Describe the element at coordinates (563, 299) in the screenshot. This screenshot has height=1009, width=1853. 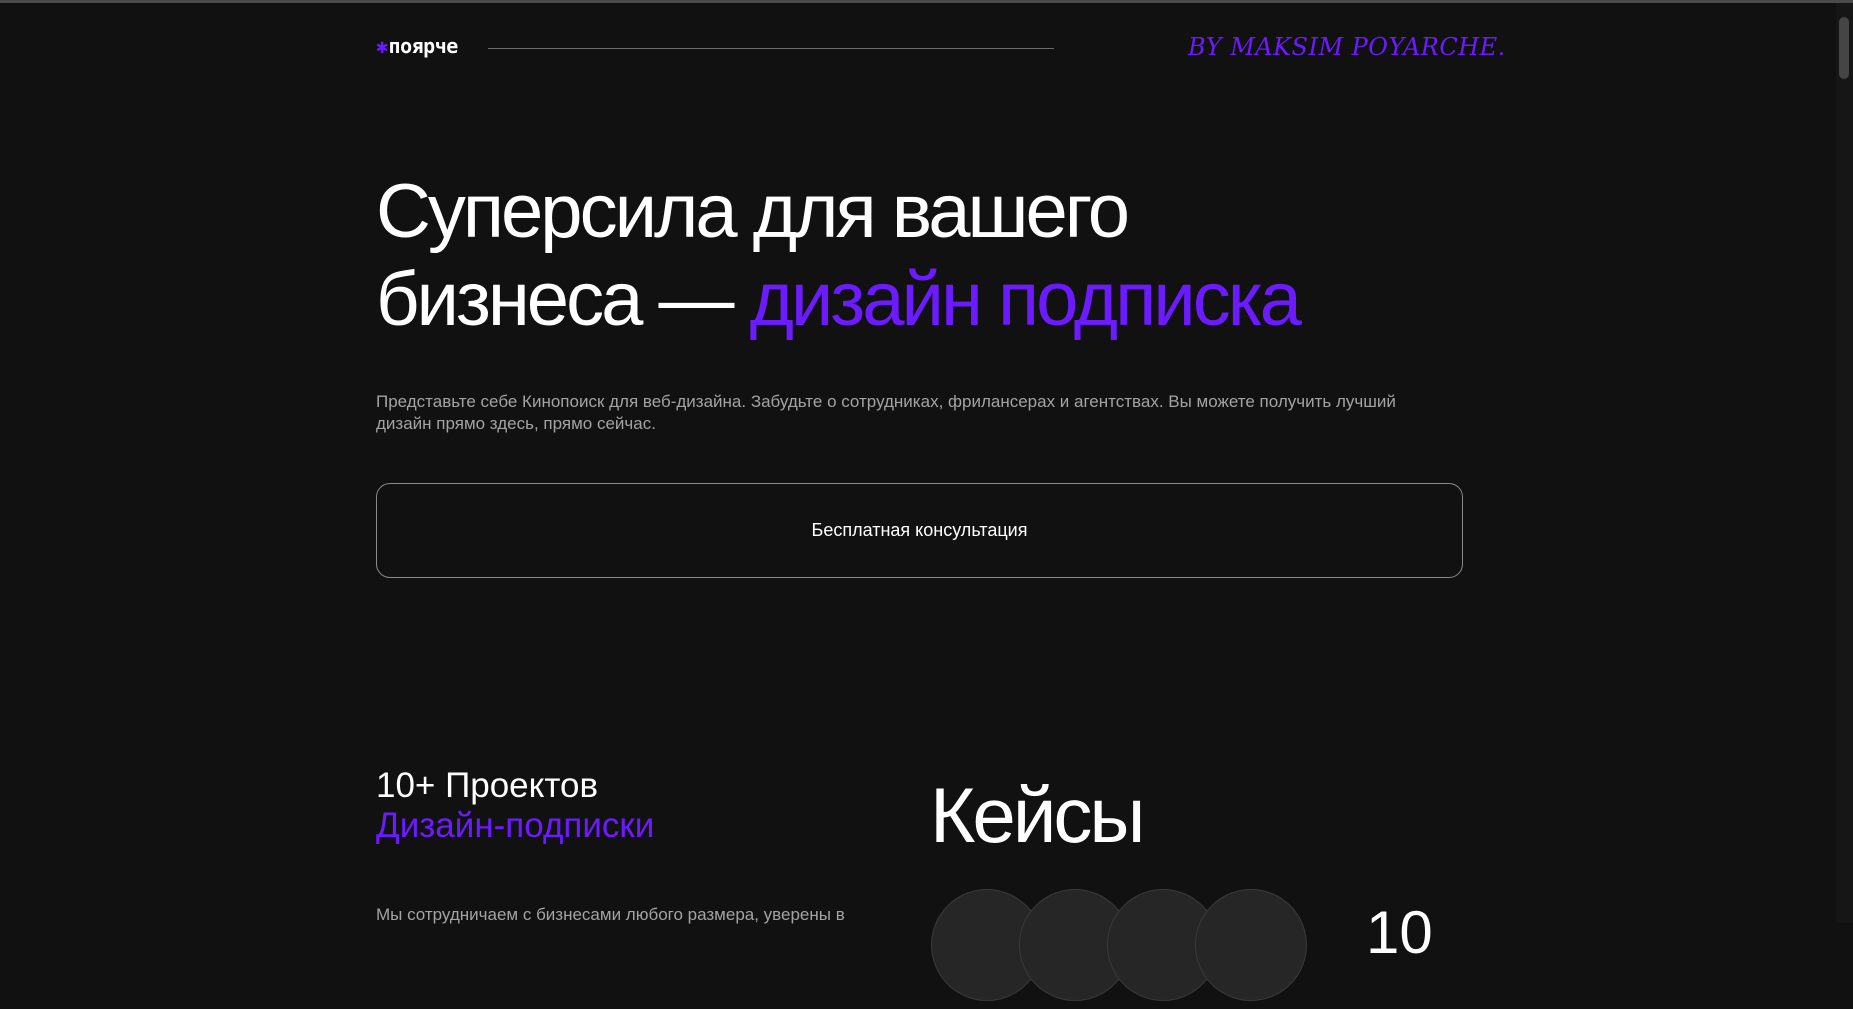
I see `hero-title-line2: бизнеса —` at that location.